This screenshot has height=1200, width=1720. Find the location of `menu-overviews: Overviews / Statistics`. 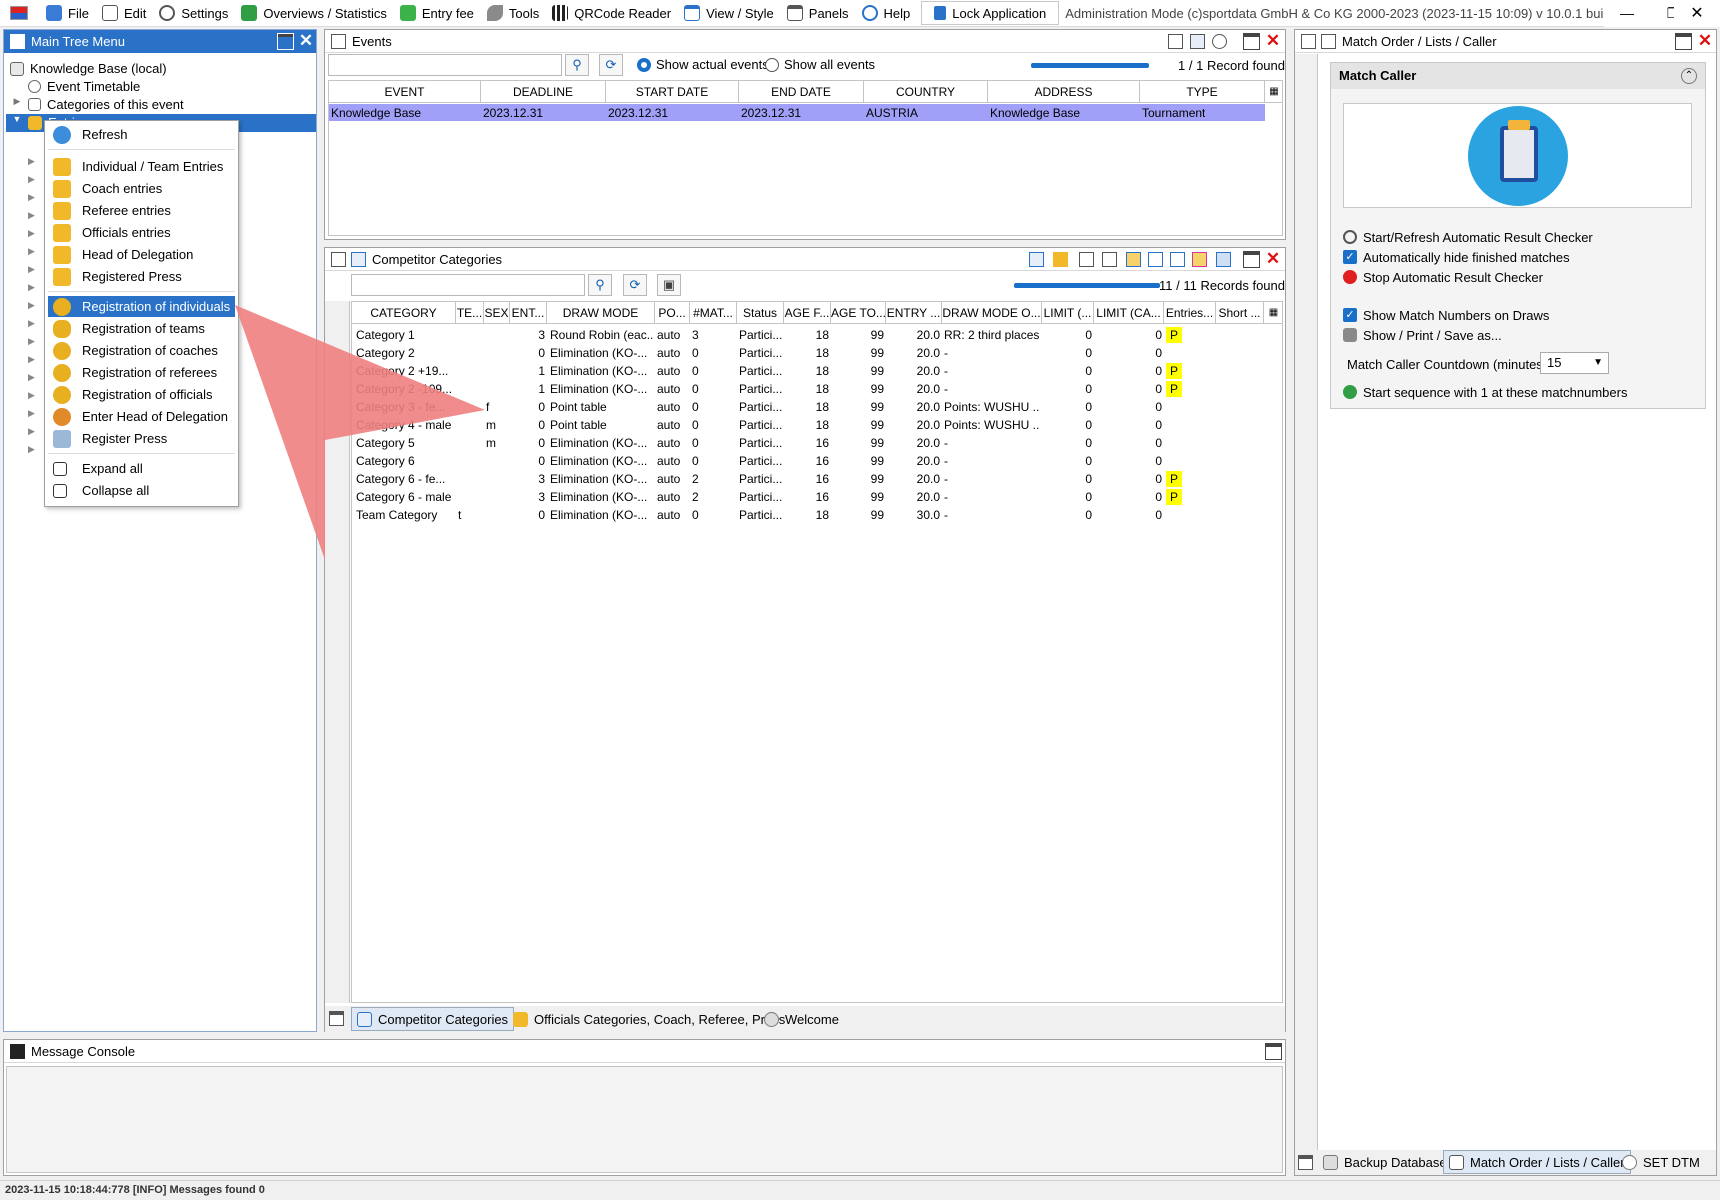

menu-overviews: Overviews / Statistics is located at coordinates (314, 13).